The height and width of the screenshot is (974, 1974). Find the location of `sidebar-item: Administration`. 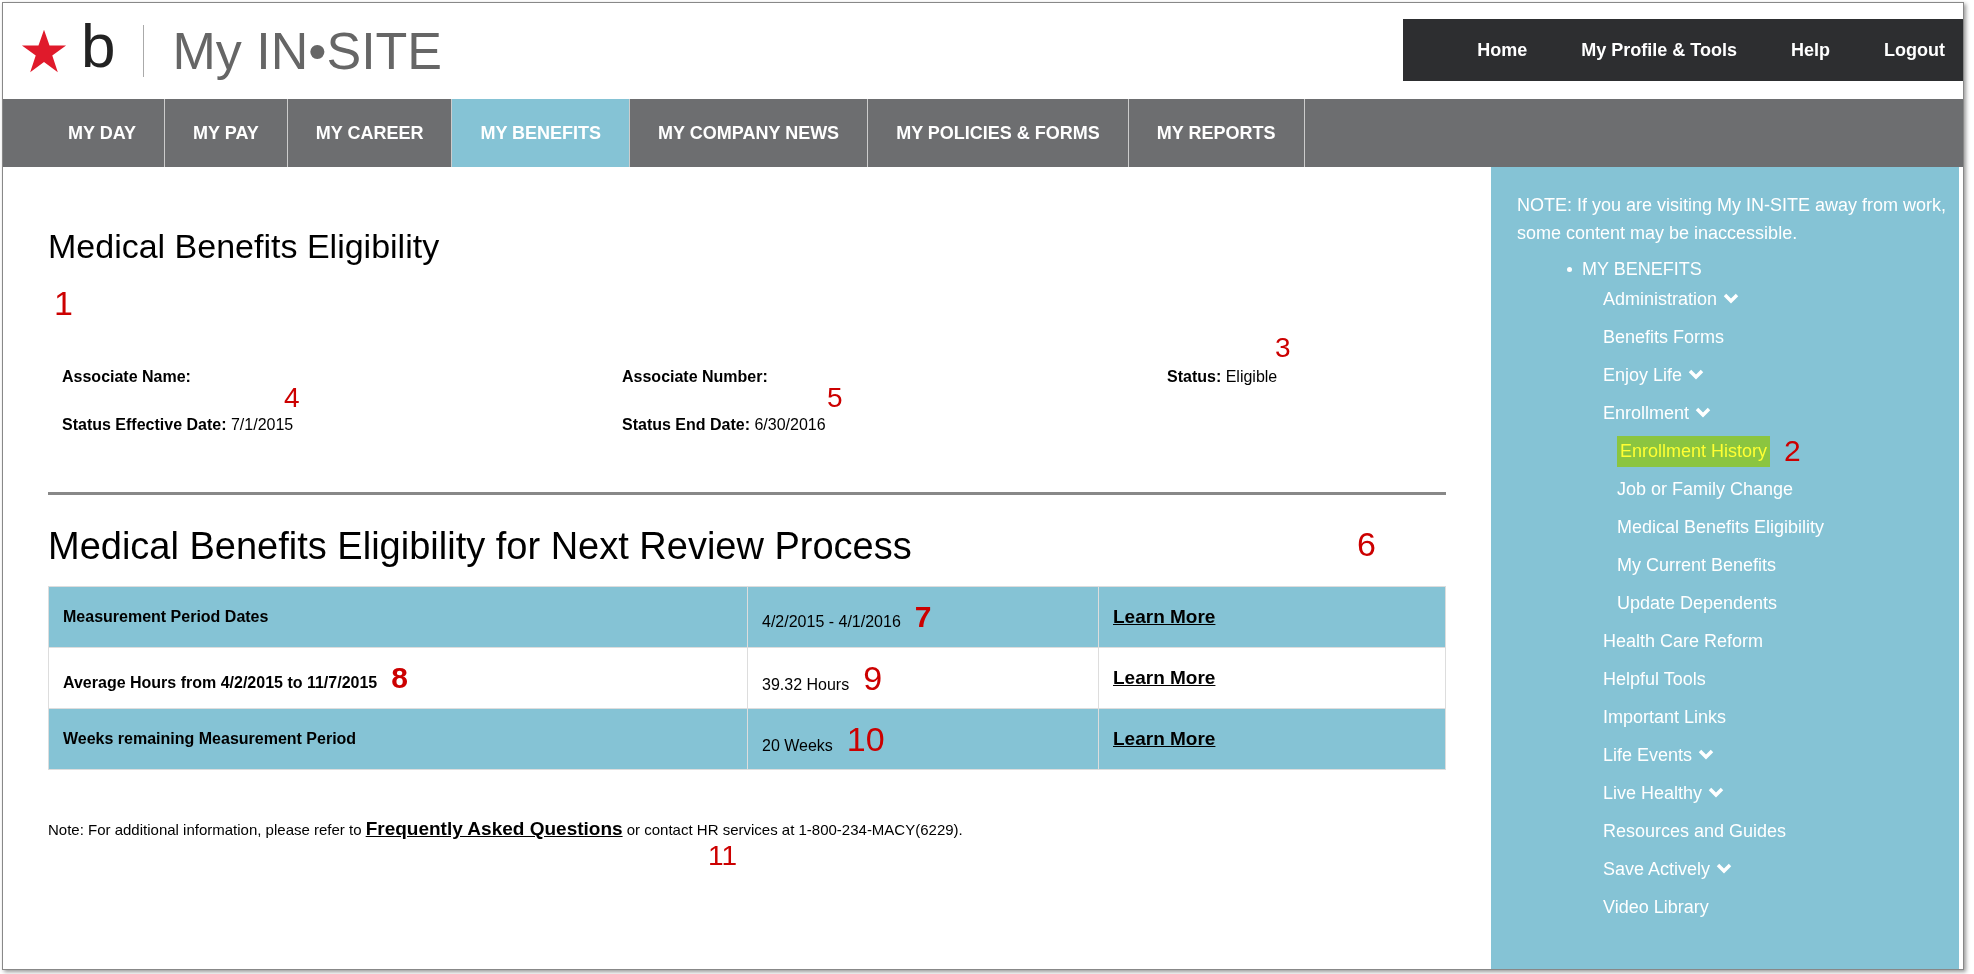

sidebar-item: Administration is located at coordinates (1660, 299).